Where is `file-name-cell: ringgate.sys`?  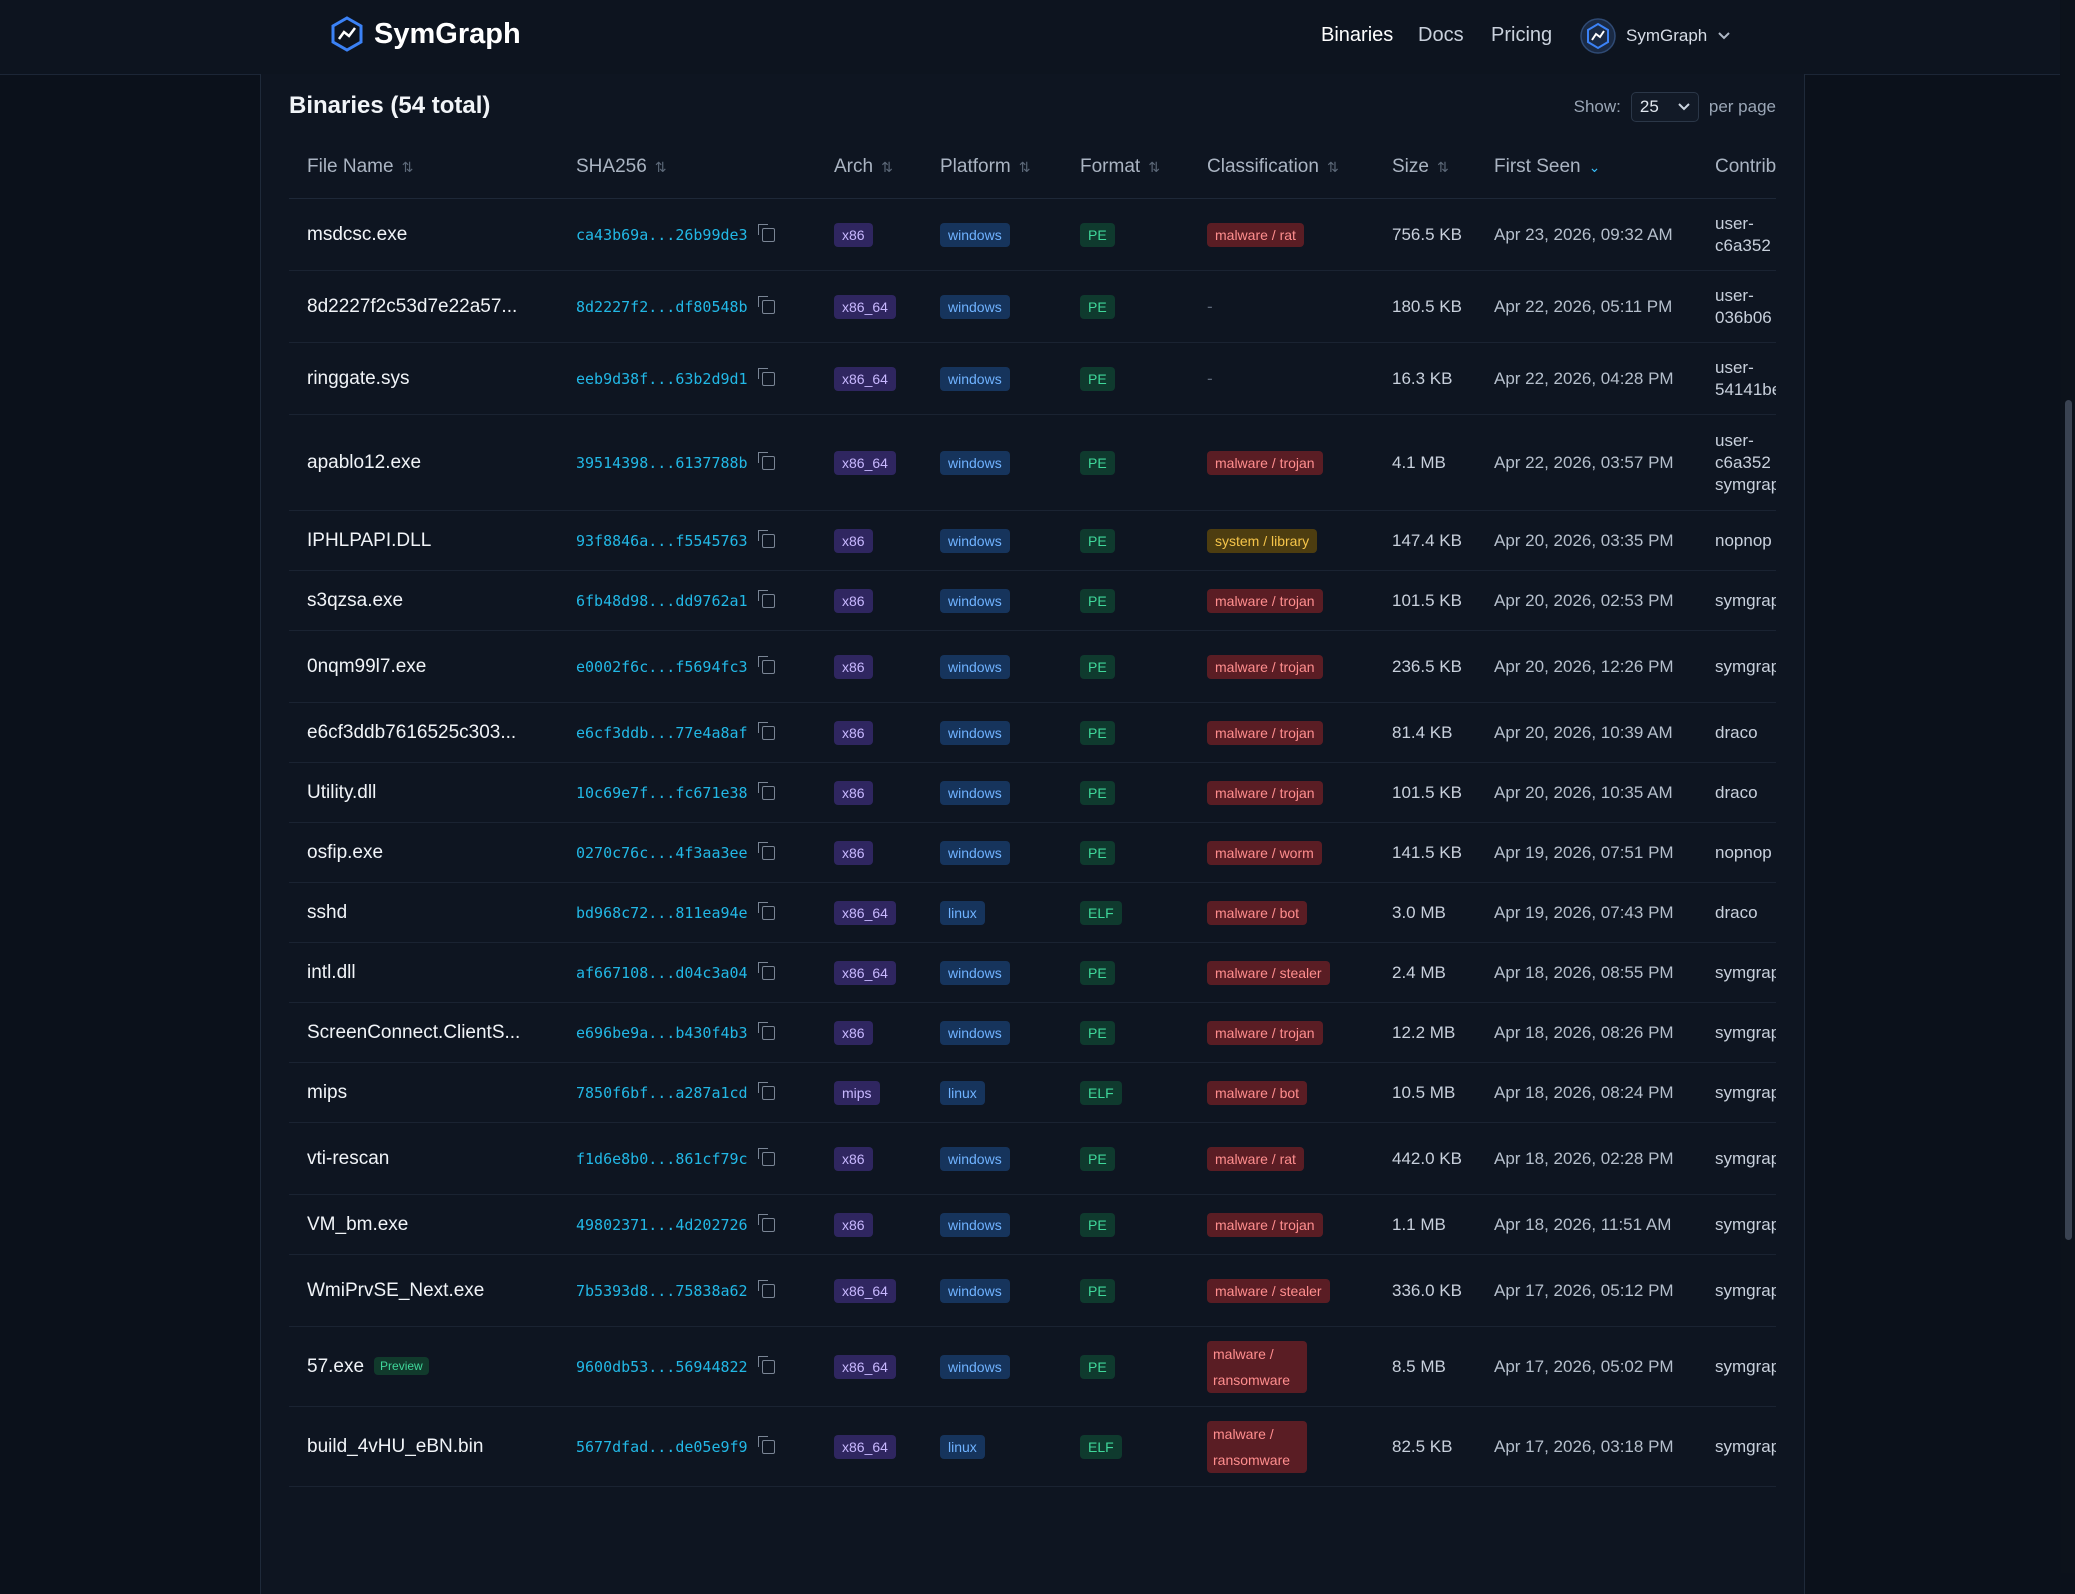
file-name-cell: ringgate.sys is located at coordinates (423, 378).